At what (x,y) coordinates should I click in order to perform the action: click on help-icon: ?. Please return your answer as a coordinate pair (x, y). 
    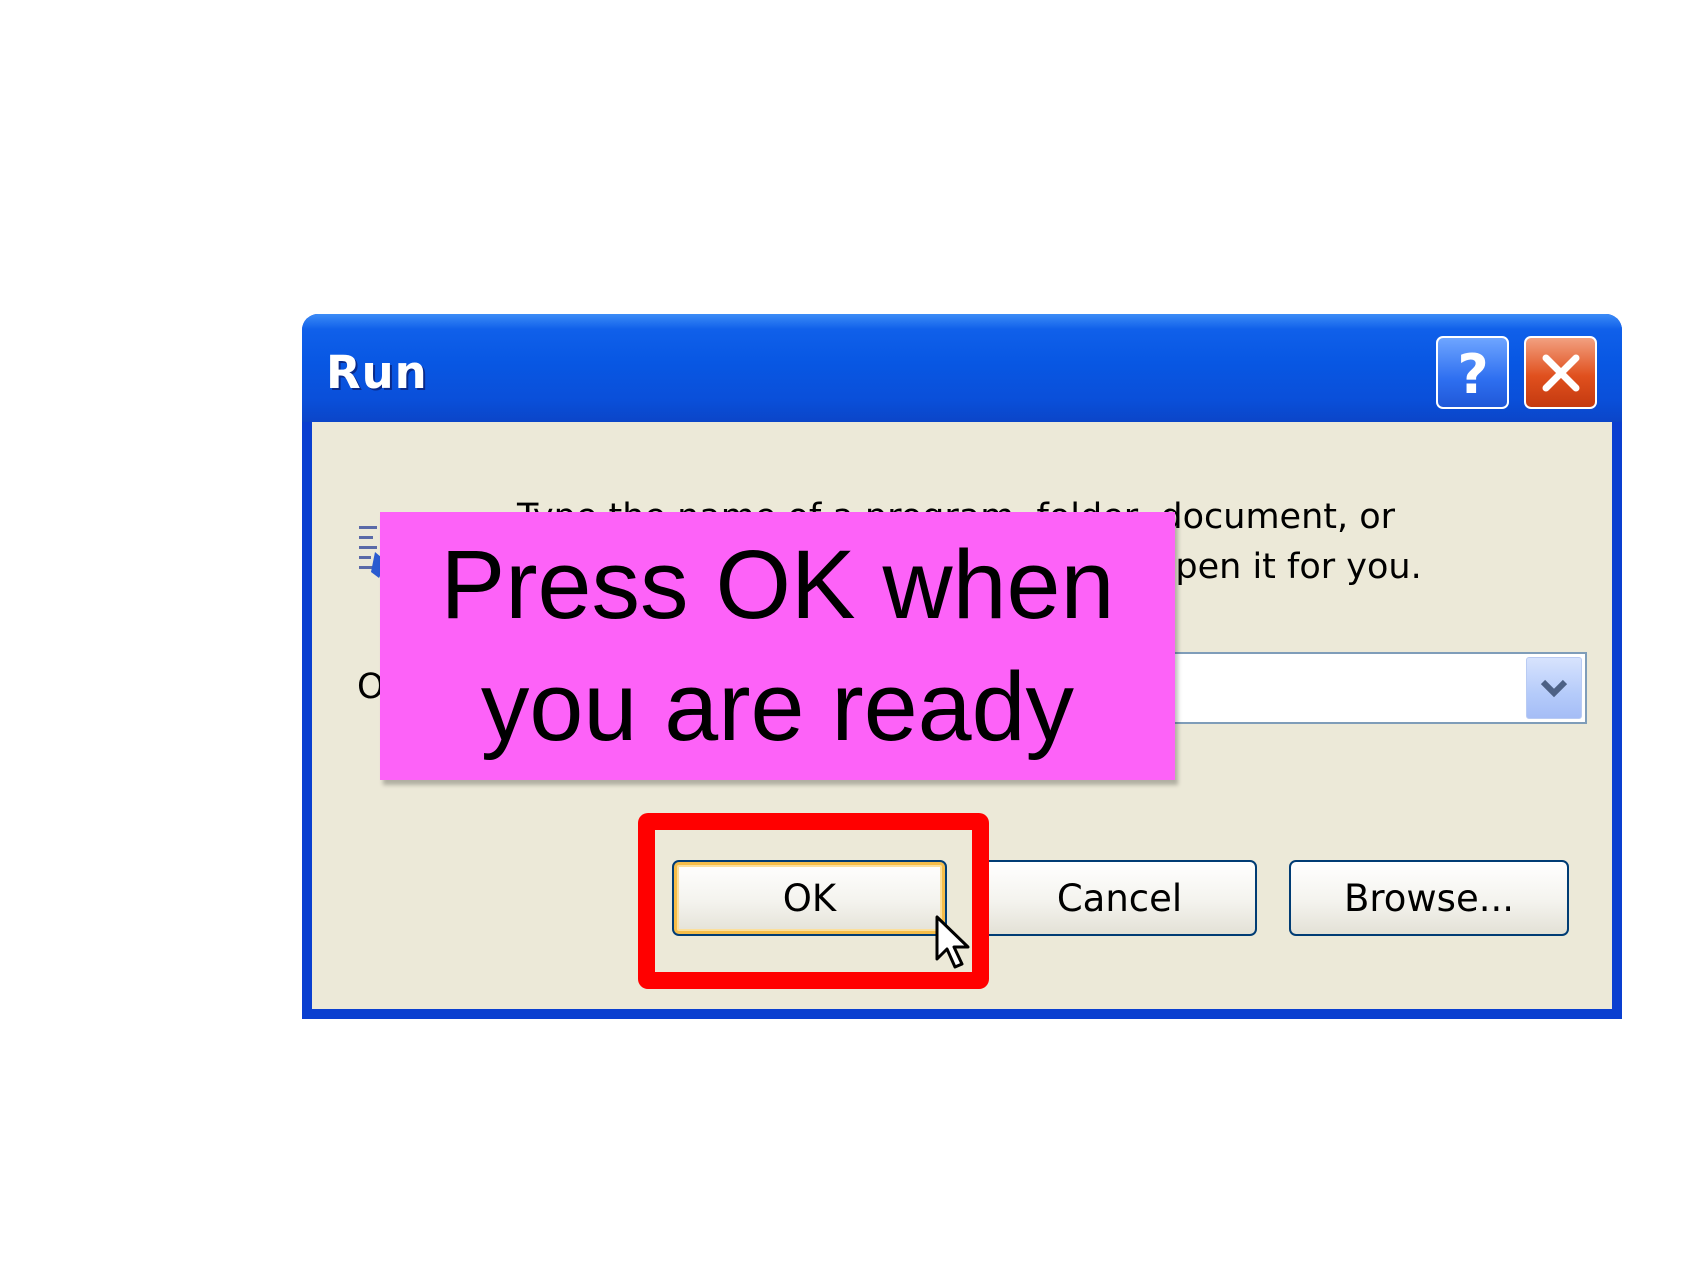
    Looking at the image, I should click on (1472, 373).